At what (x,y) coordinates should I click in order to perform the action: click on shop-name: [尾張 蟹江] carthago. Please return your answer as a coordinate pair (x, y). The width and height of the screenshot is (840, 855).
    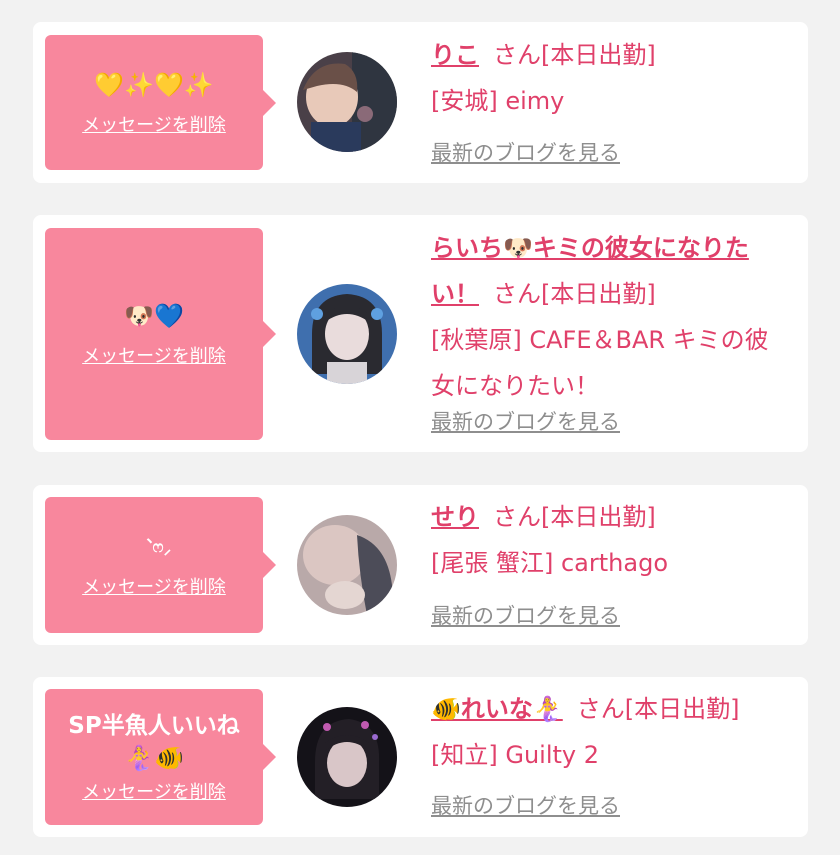
    Looking at the image, I should click on (549, 563).